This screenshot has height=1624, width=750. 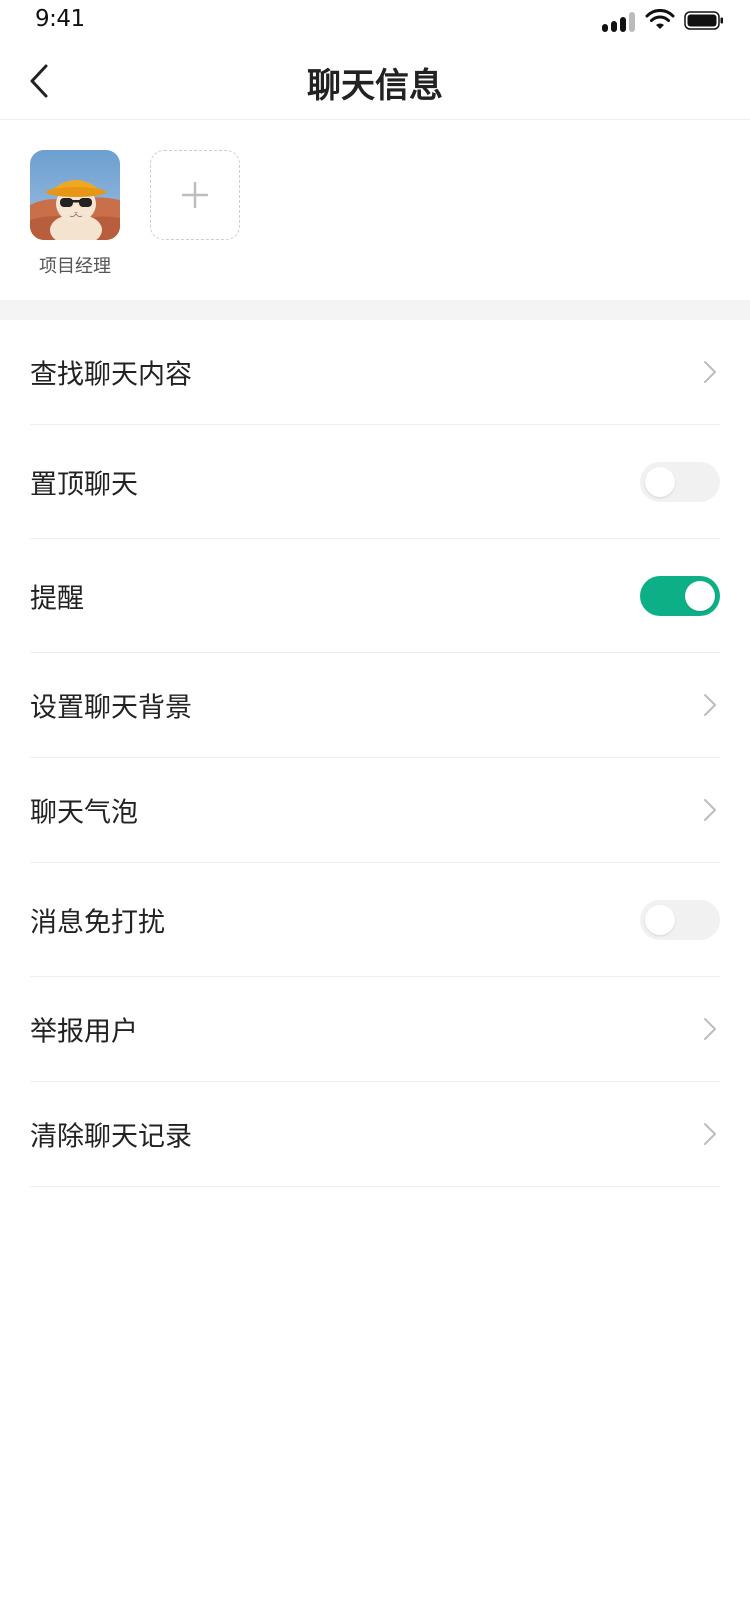 What do you see at coordinates (680, 481) in the screenshot?
I see `pin-chat-toggle` at bounding box center [680, 481].